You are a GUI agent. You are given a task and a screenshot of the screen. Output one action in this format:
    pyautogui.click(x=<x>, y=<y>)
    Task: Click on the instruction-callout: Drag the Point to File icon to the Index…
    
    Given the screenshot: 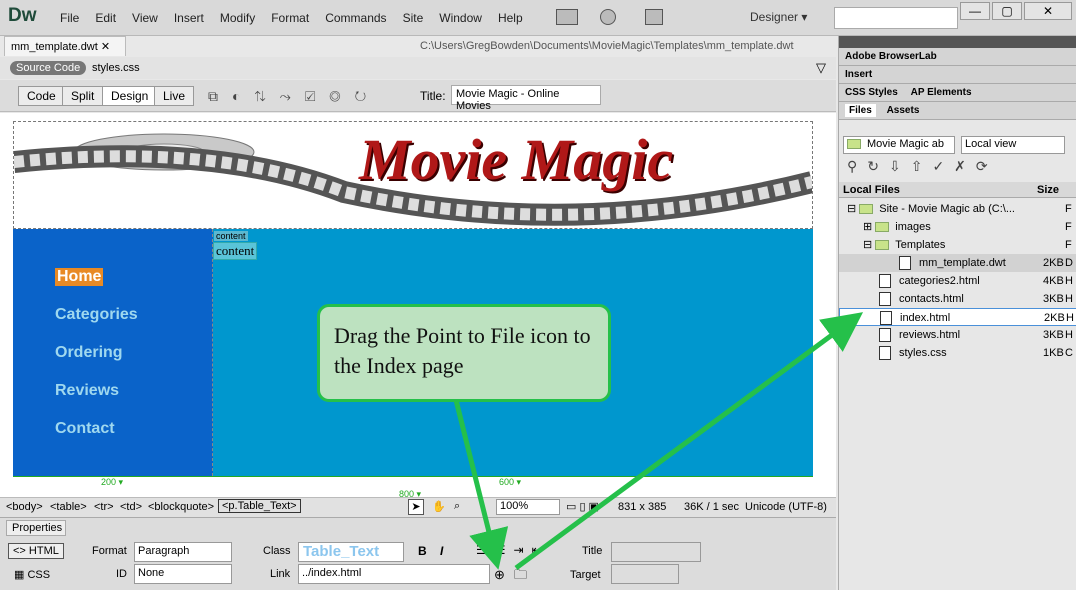 What is the action you would take?
    pyautogui.click(x=464, y=353)
    